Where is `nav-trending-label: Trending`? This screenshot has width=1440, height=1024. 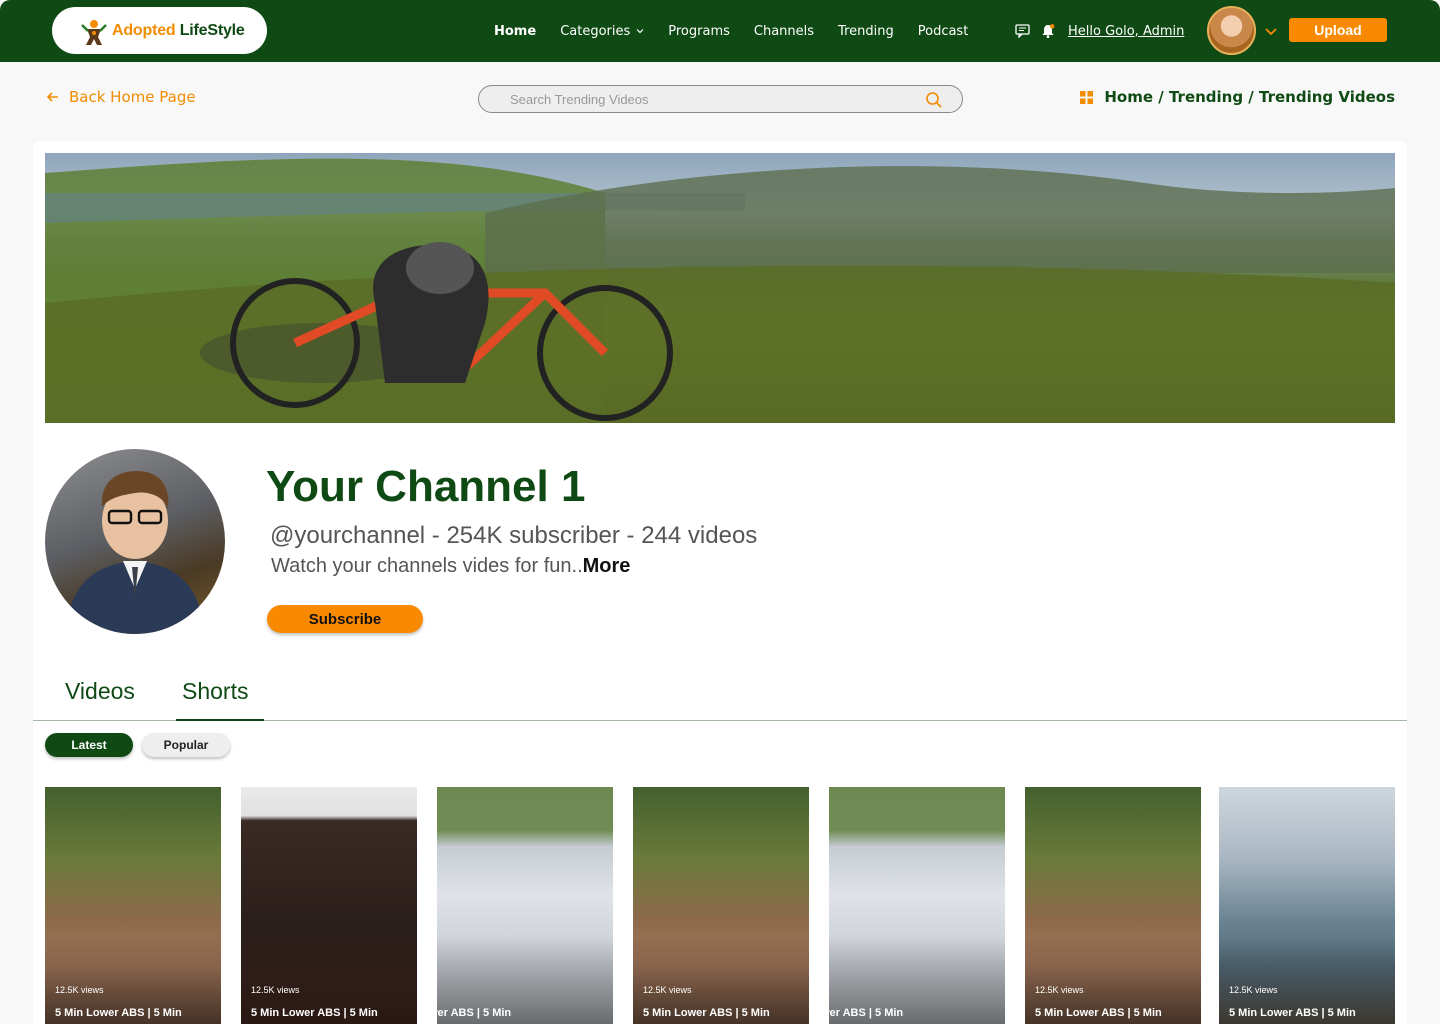 nav-trending-label: Trending is located at coordinates (866, 31).